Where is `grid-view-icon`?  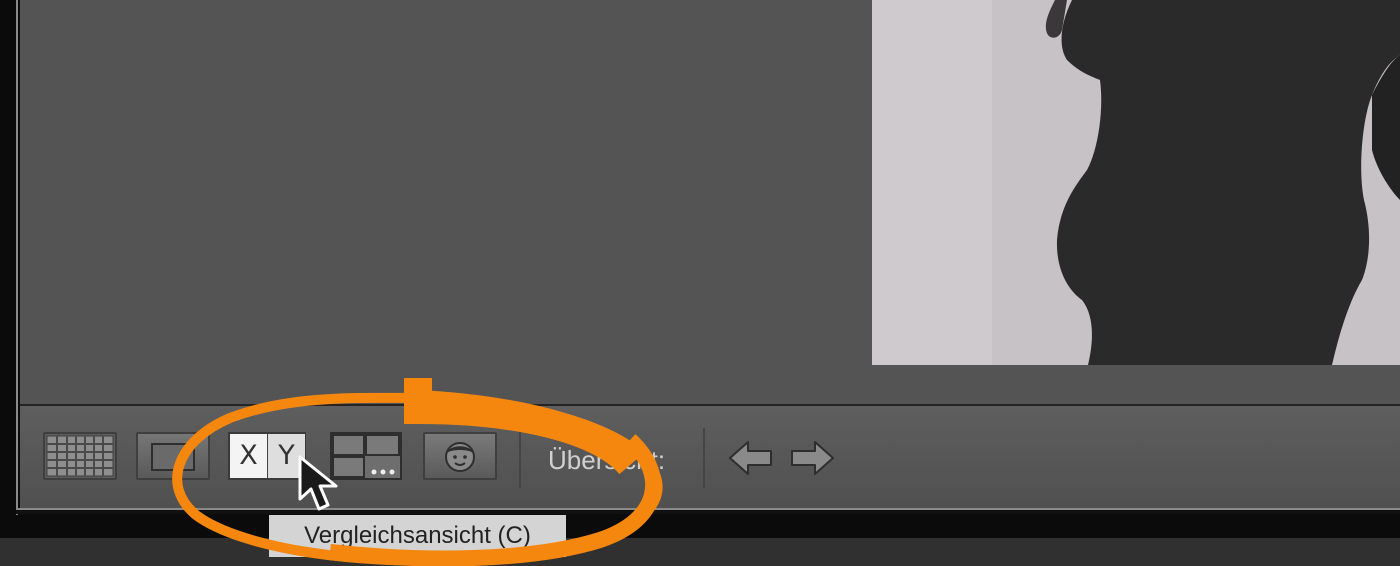
grid-view-icon is located at coordinates (80, 456).